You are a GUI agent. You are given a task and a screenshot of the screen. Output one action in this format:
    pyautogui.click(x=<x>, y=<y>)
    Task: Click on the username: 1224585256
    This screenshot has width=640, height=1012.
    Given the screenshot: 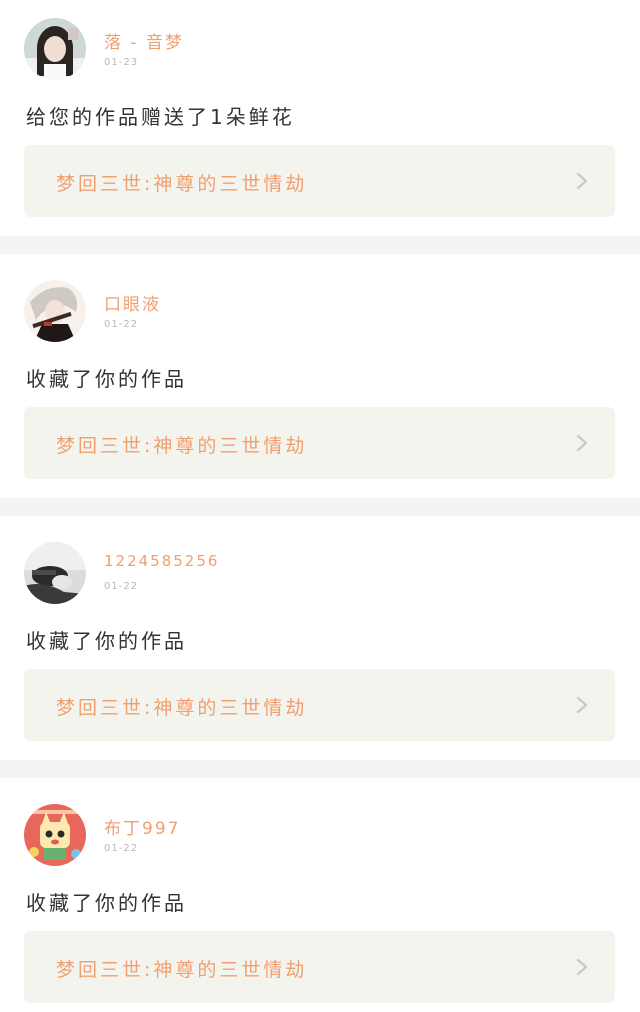 What is the action you would take?
    pyautogui.click(x=161, y=561)
    